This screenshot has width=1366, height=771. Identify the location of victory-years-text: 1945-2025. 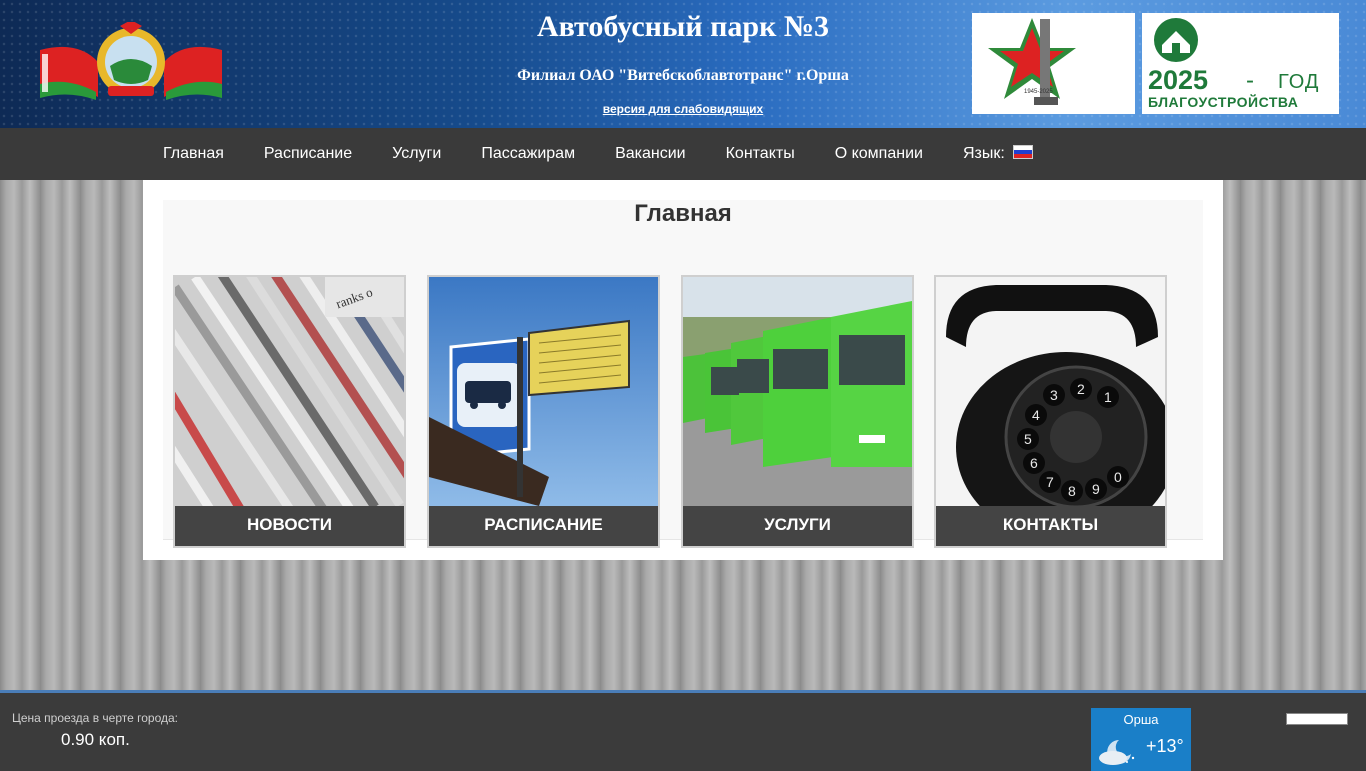
(1038, 92).